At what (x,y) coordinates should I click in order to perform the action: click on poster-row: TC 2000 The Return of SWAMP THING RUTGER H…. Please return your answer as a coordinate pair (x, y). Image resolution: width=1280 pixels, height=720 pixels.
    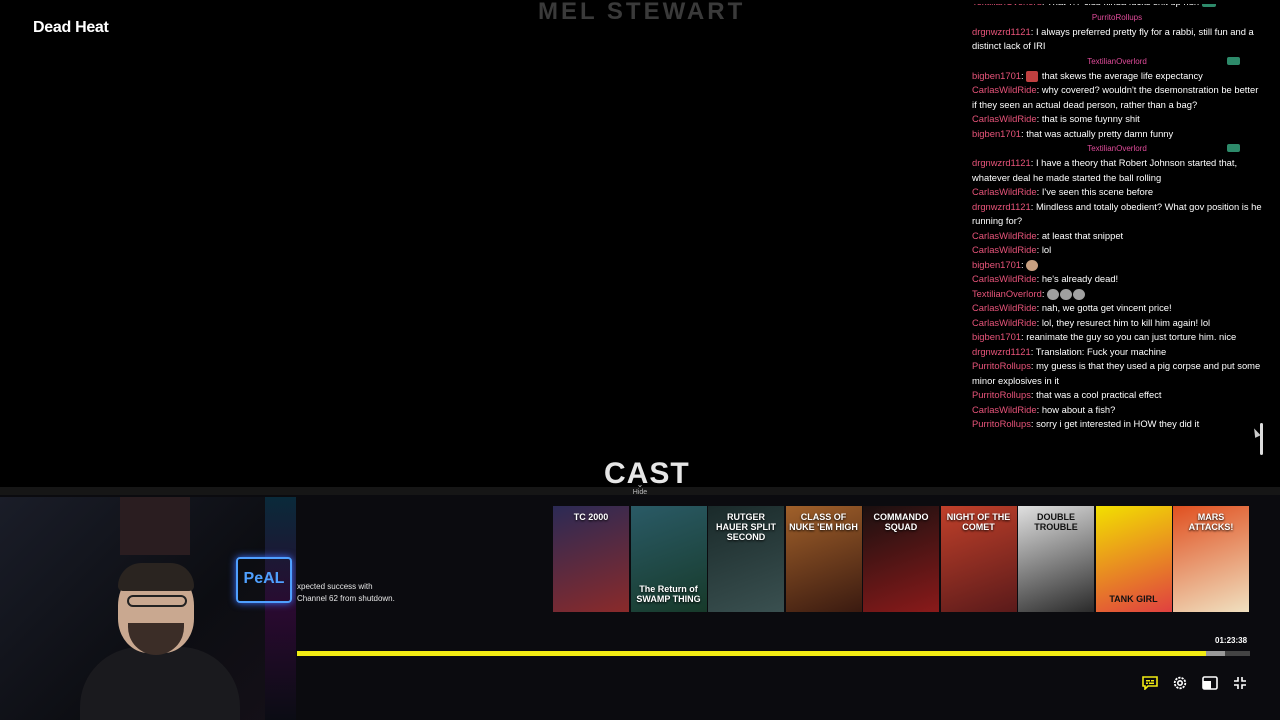
    Looking at the image, I should click on (901, 559).